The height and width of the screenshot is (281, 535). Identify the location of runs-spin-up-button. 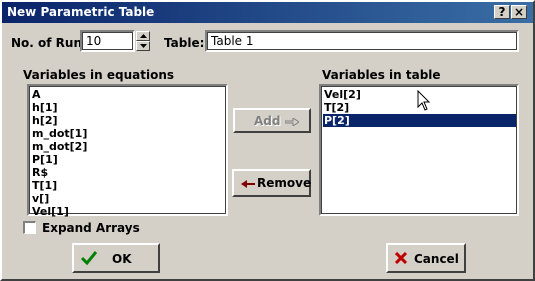
(143, 36).